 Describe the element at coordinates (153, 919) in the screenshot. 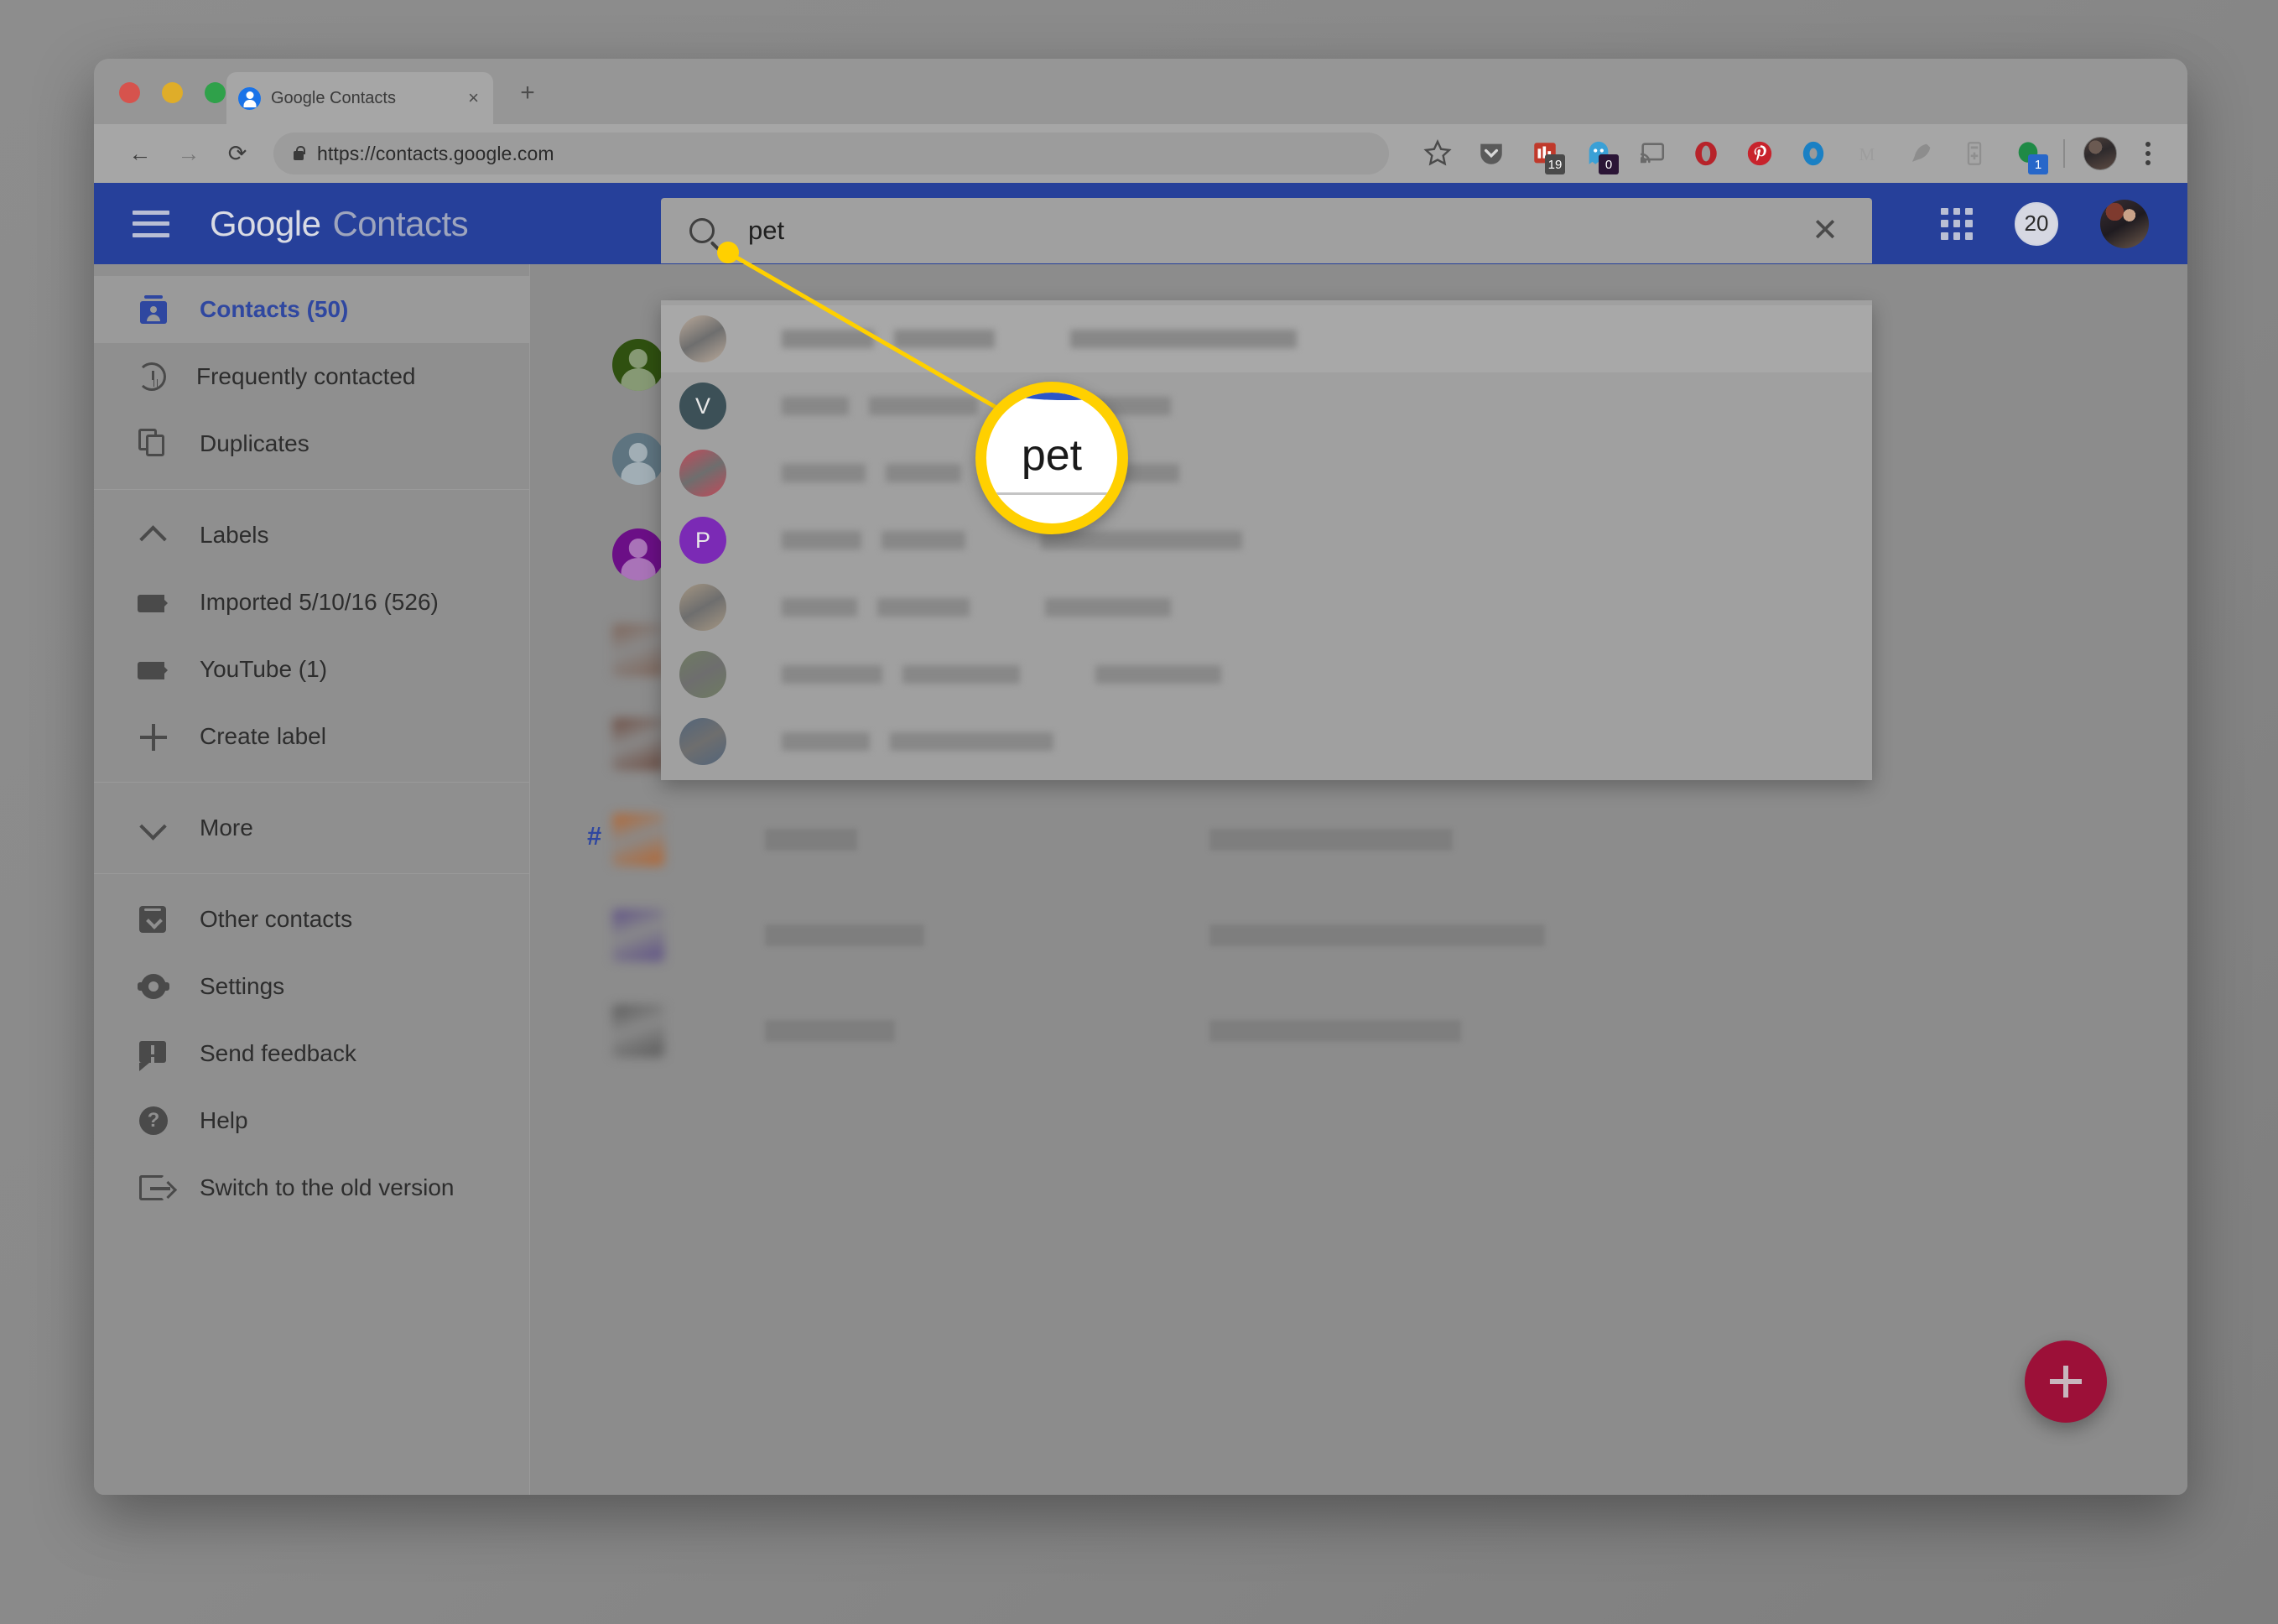

I see `inbox-down-icon` at that location.